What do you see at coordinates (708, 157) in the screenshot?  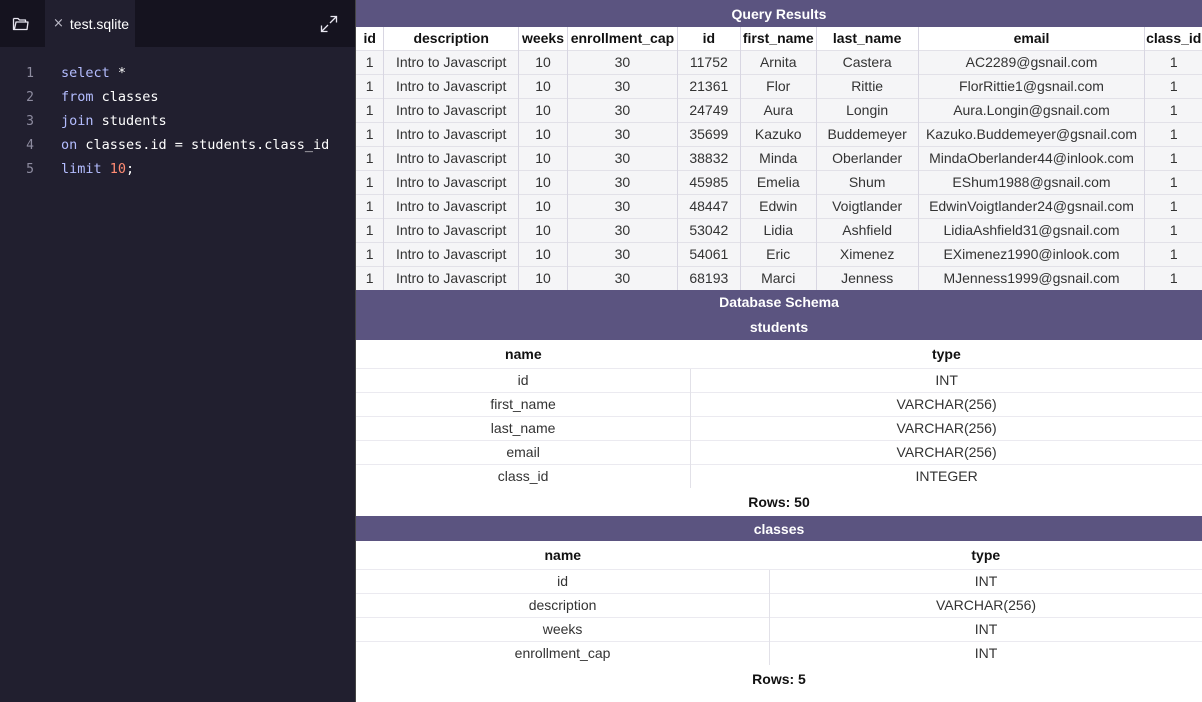 I see `table-cell: 38832` at bounding box center [708, 157].